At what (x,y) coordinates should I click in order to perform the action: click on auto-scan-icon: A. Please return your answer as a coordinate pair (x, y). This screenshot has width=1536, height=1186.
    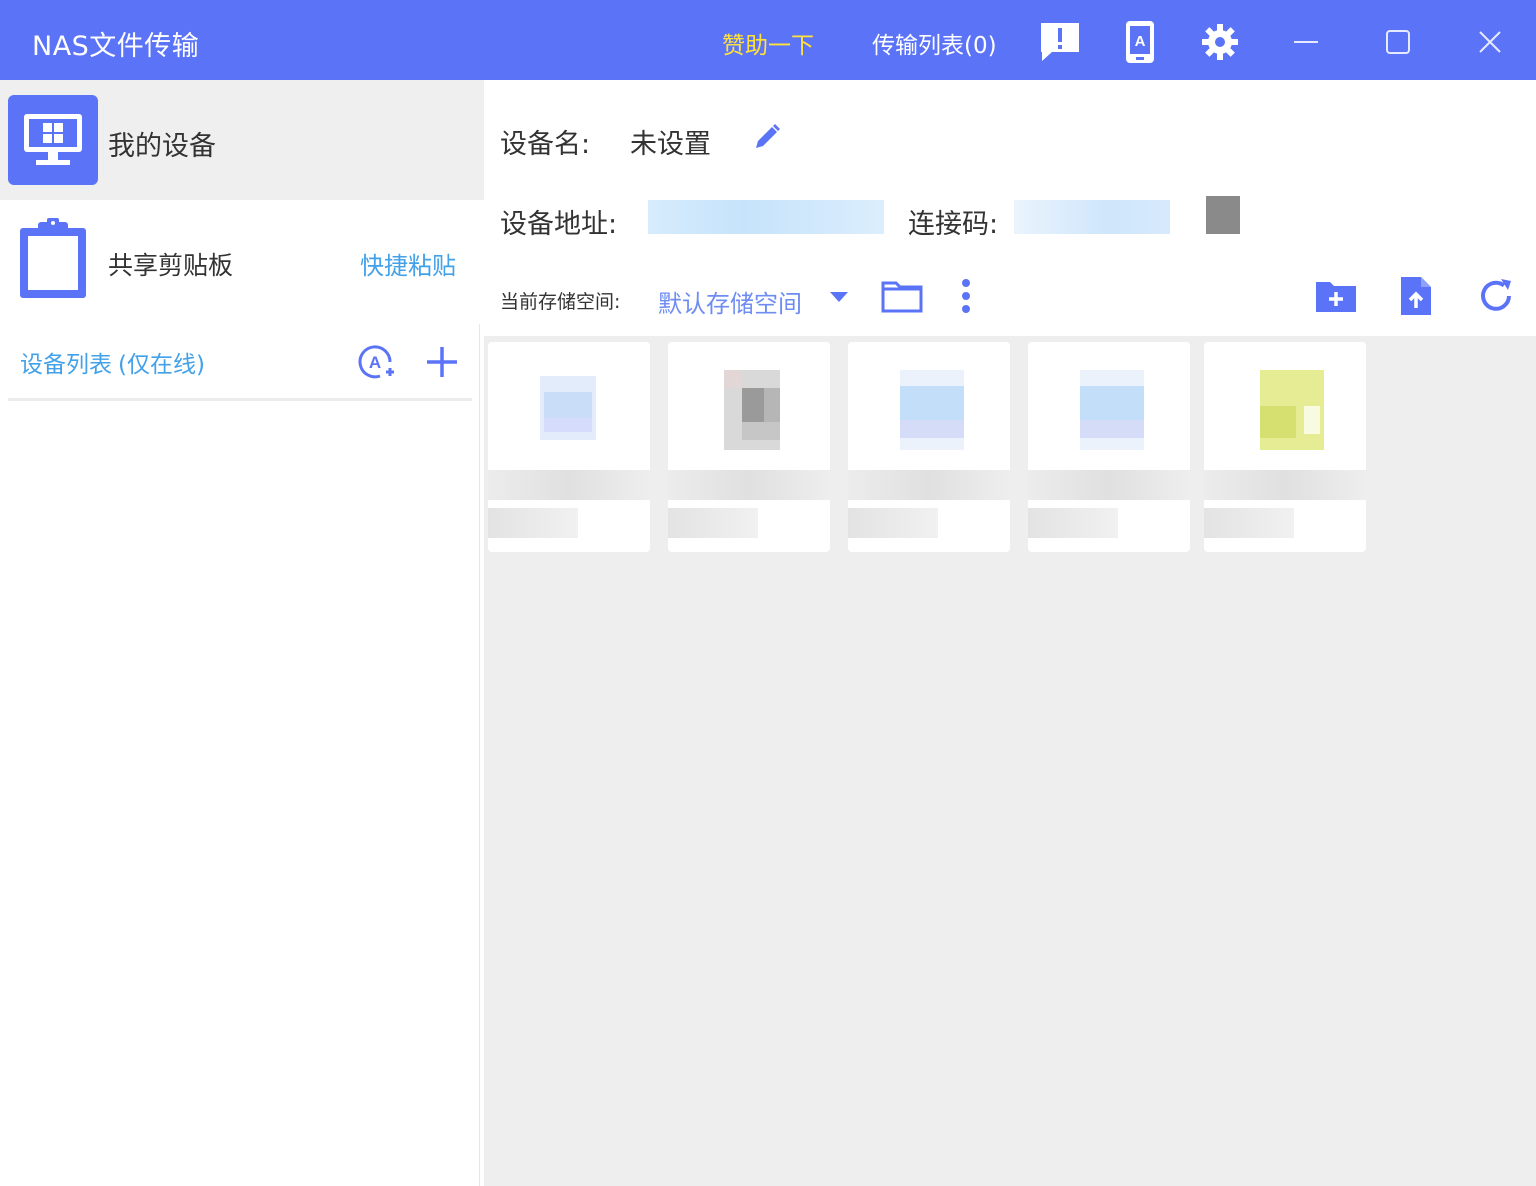
    Looking at the image, I should click on (376, 362).